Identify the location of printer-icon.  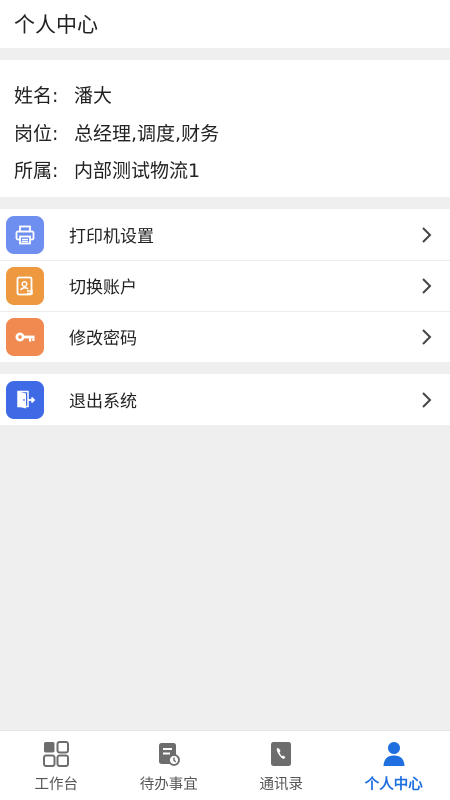
(25, 234).